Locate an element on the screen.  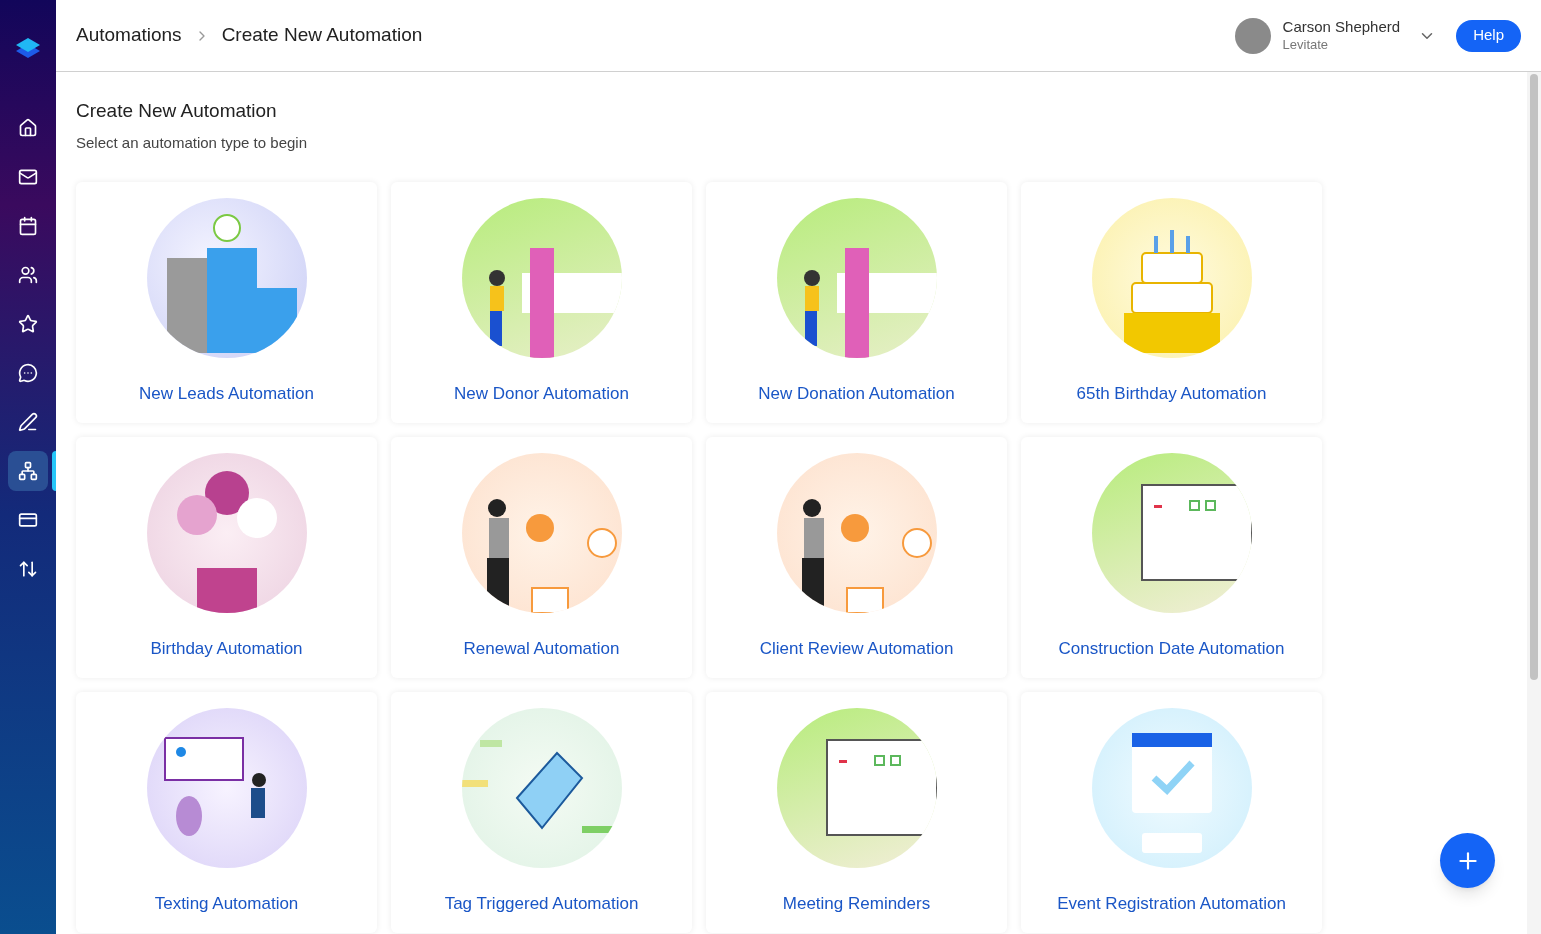
card-title: New Donor Automation is located at coordinates (541, 394).